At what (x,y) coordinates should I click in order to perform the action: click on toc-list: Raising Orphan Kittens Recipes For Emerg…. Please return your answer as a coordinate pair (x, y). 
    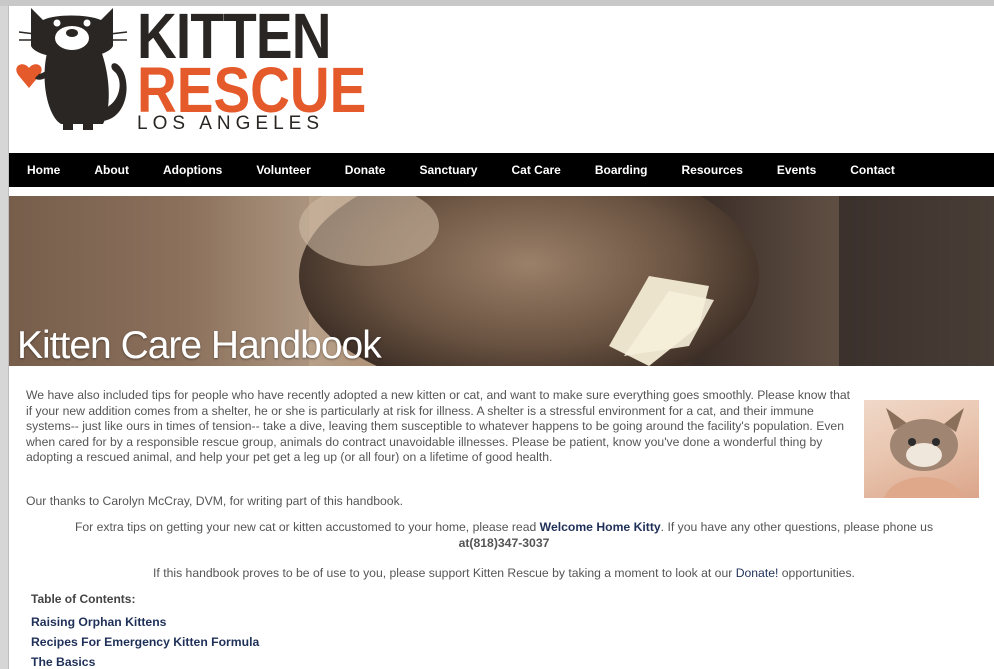
    Looking at the image, I should click on (145, 640).